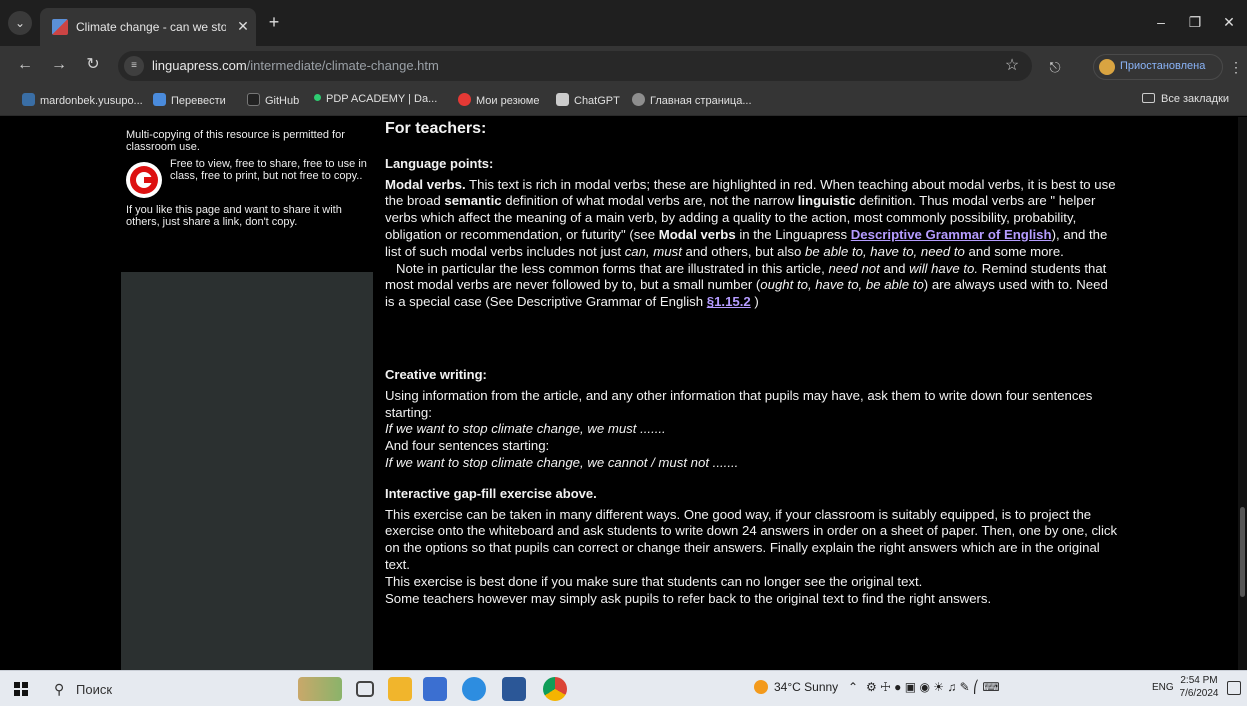 The image size is (1247, 706). What do you see at coordinates (1161, 22) in the screenshot?
I see `minimize-icon: –` at bounding box center [1161, 22].